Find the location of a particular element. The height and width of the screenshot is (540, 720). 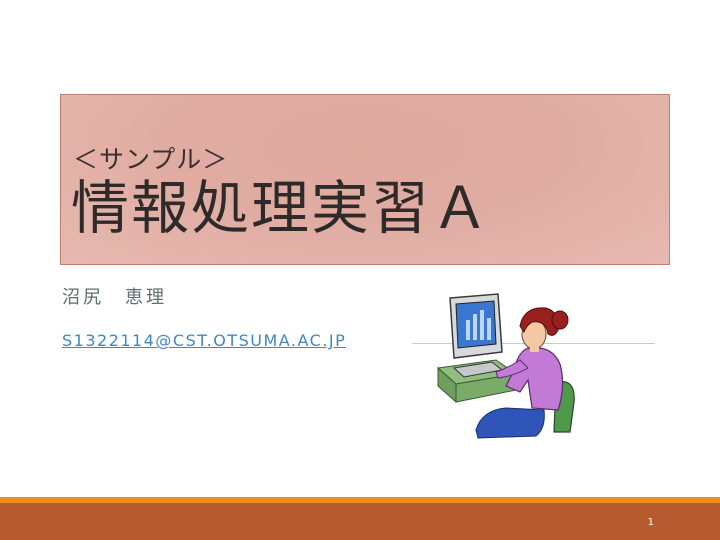

slide-number: 1 is located at coordinates (650, 522).